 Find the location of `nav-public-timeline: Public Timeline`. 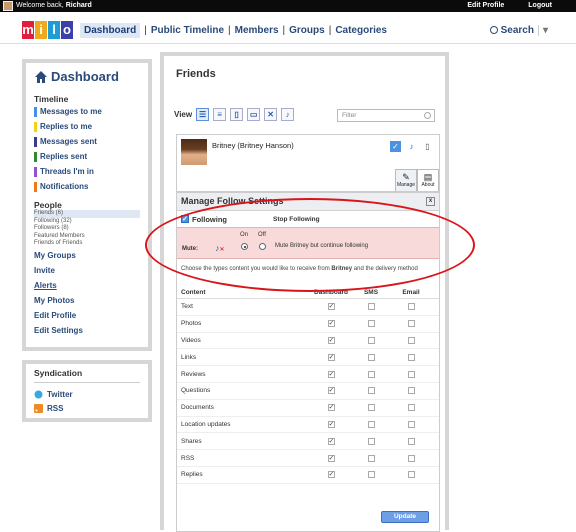

nav-public-timeline: Public Timeline is located at coordinates (187, 31).